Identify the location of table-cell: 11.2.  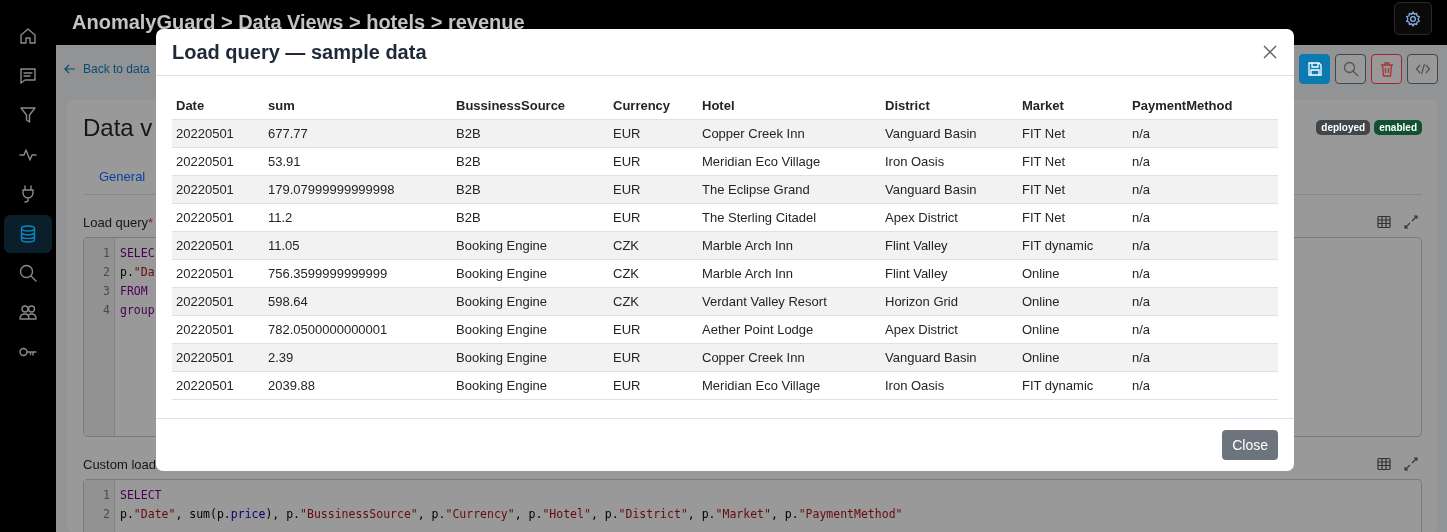
(358, 217).